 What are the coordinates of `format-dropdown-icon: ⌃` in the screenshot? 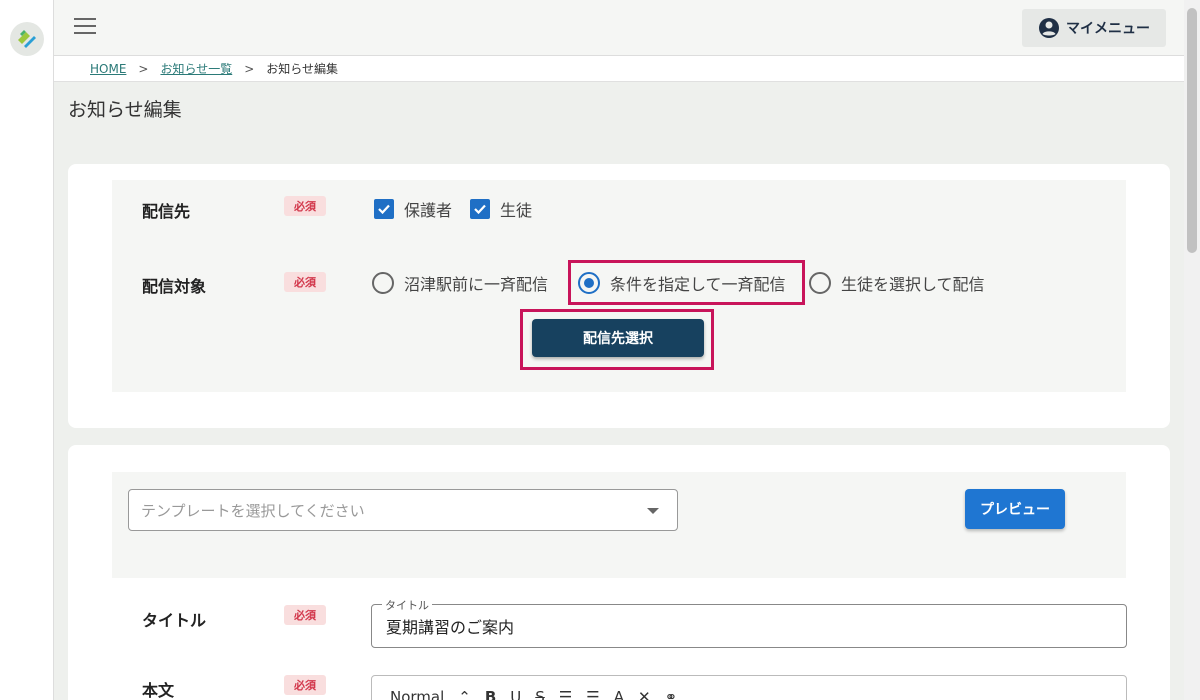 It's located at (464, 694).